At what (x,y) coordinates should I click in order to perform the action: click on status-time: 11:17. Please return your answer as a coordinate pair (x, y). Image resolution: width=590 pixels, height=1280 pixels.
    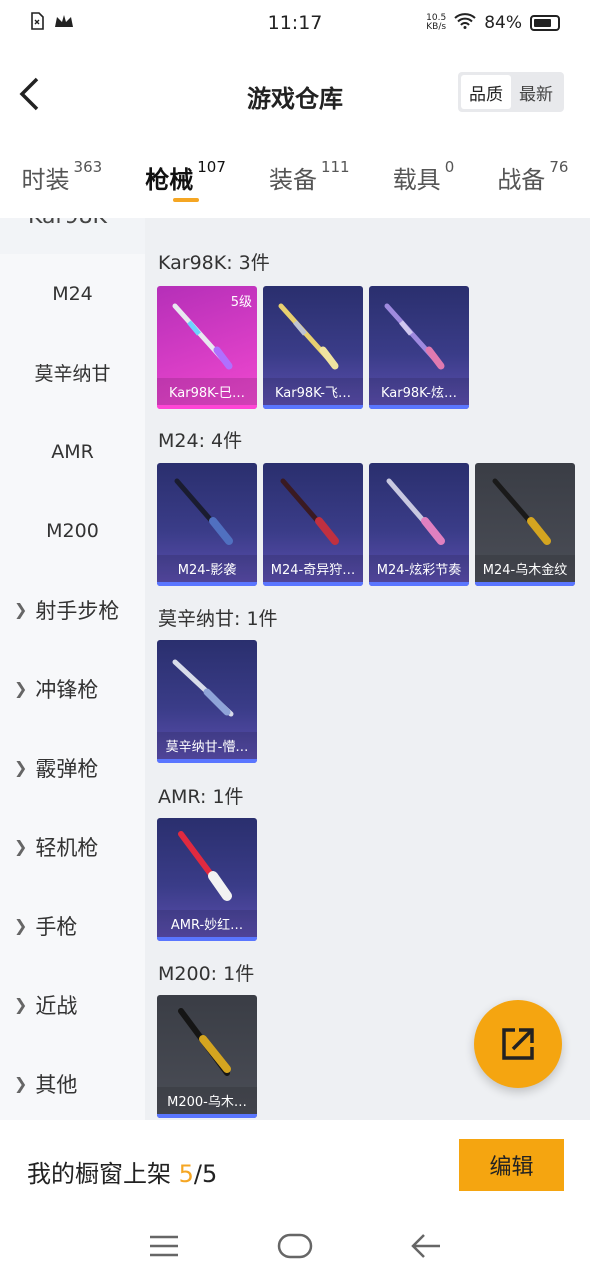
    Looking at the image, I should click on (295, 23).